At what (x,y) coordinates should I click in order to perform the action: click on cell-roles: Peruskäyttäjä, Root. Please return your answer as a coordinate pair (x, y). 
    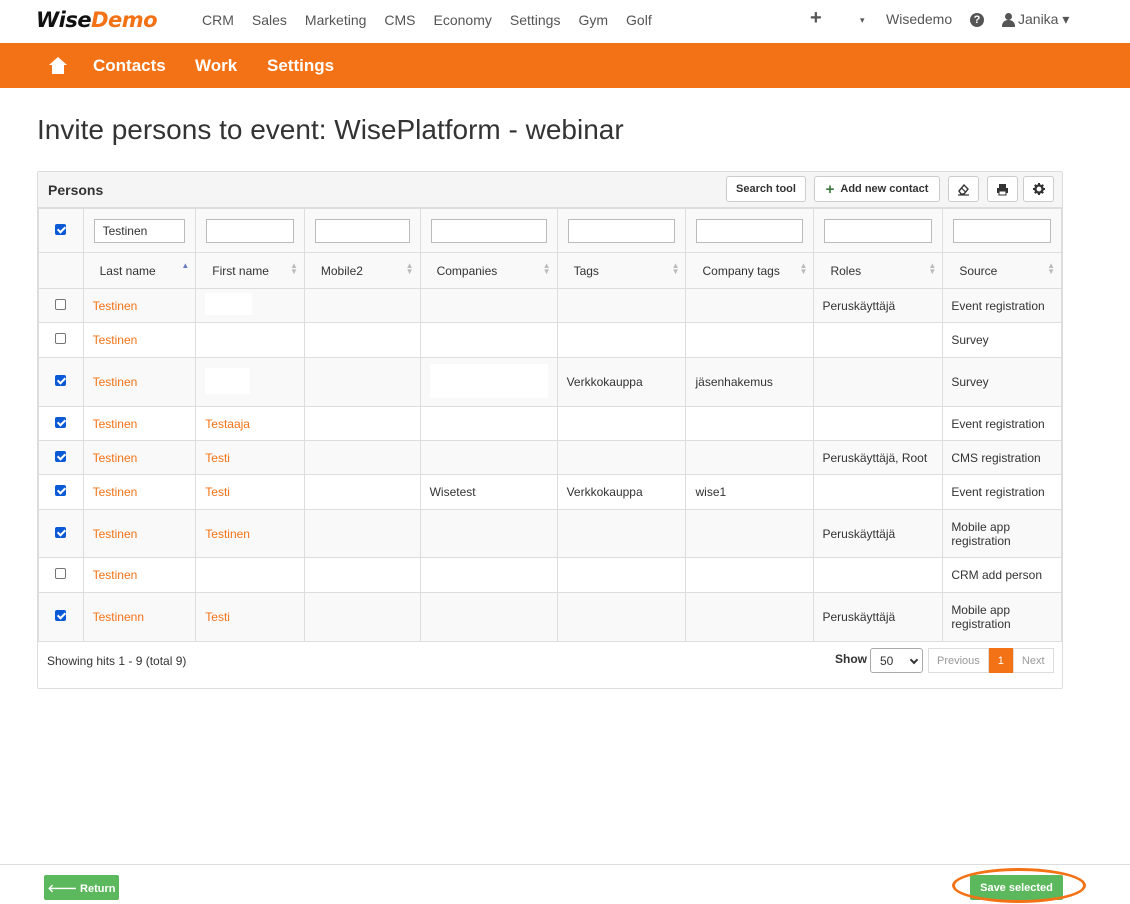
    Looking at the image, I should click on (878, 457).